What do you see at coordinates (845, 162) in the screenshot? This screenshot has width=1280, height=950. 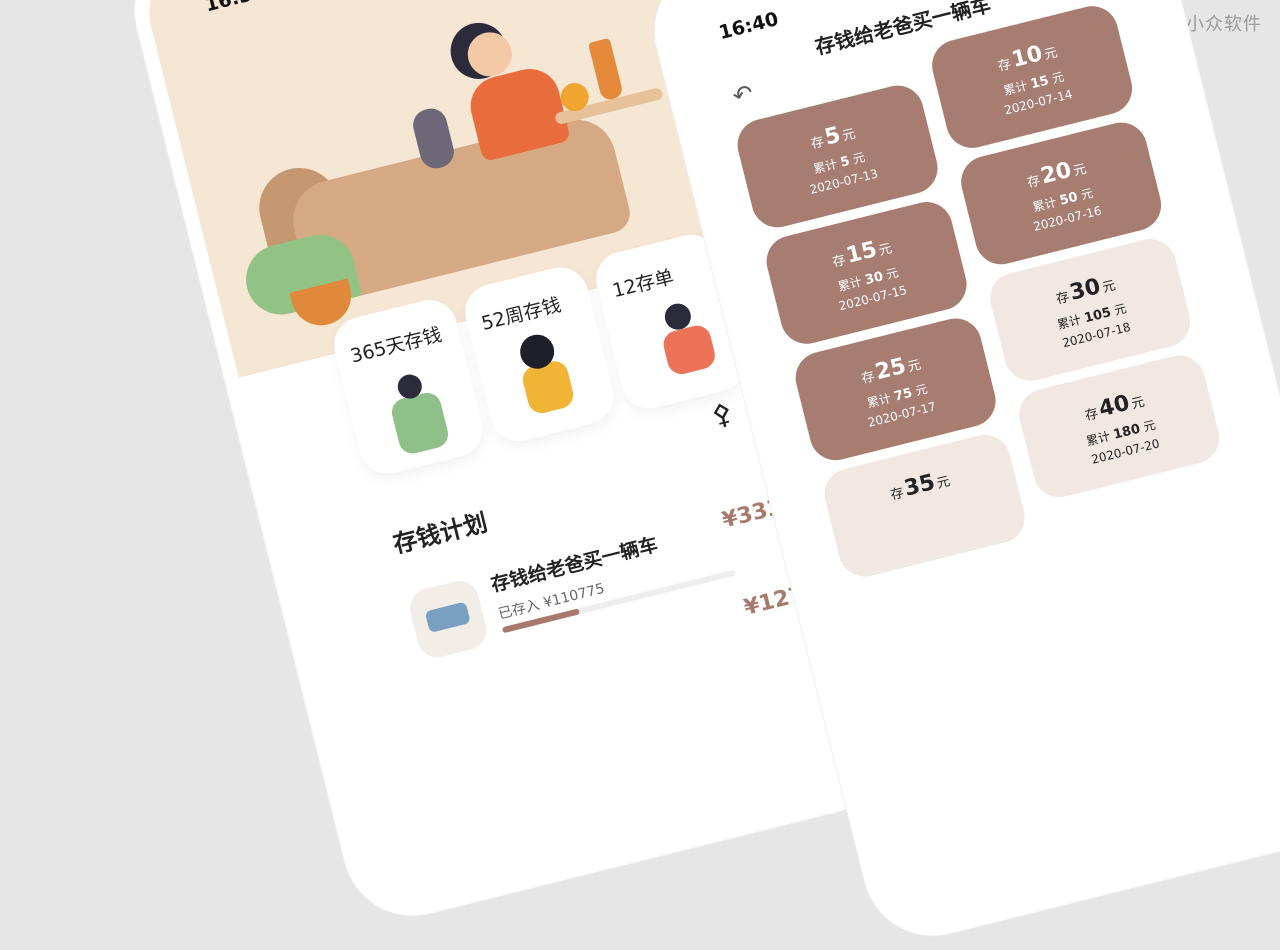 I see `tile-total: 5` at bounding box center [845, 162].